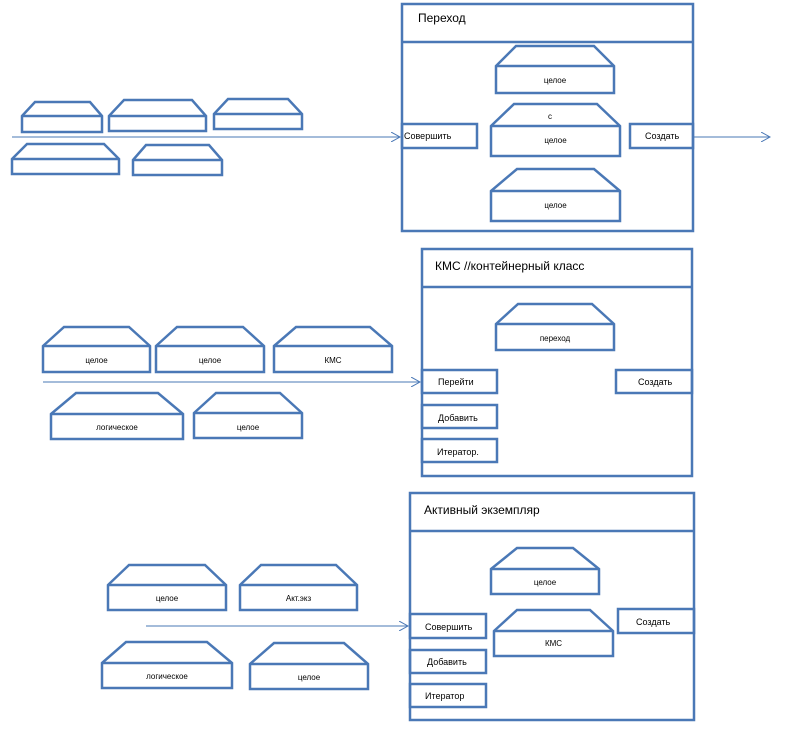 Image resolution: width=788 pixels, height=737 pixels. What do you see at coordinates (550, 116) in the screenshot?
I see `param-label: с` at bounding box center [550, 116].